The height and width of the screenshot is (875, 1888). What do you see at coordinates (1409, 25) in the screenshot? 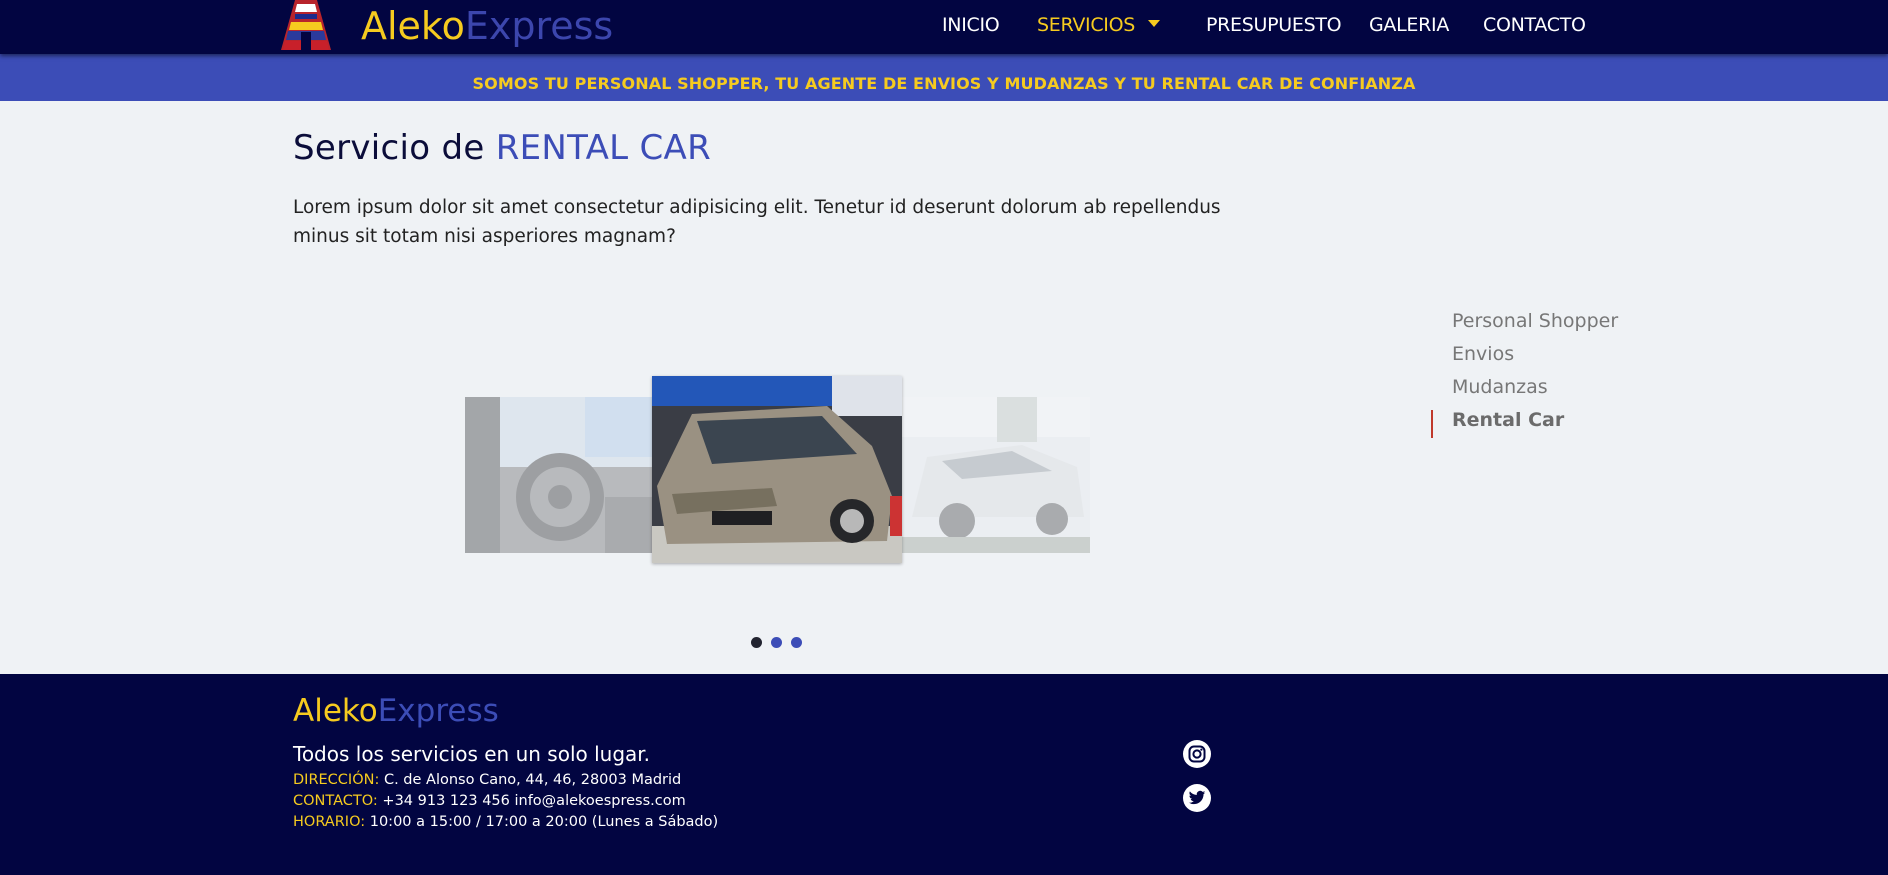
I see `nav-galeria: GALERIA` at bounding box center [1409, 25].